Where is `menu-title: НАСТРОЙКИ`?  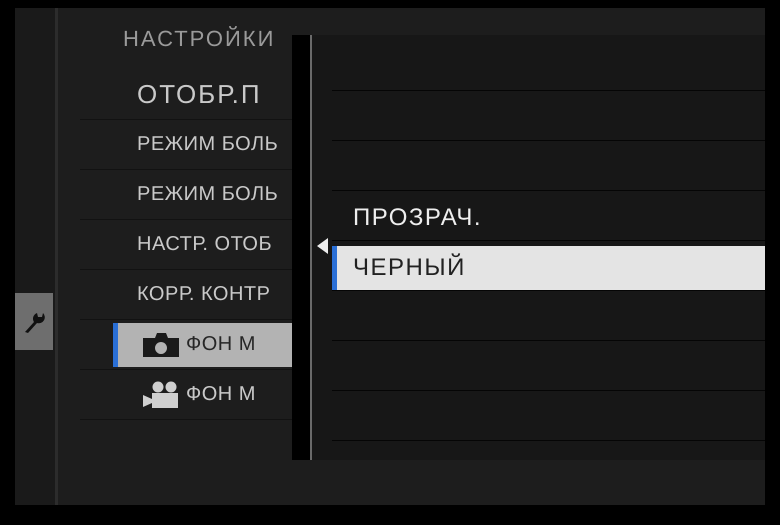 menu-title: НАСТРОЙКИ is located at coordinates (199, 39).